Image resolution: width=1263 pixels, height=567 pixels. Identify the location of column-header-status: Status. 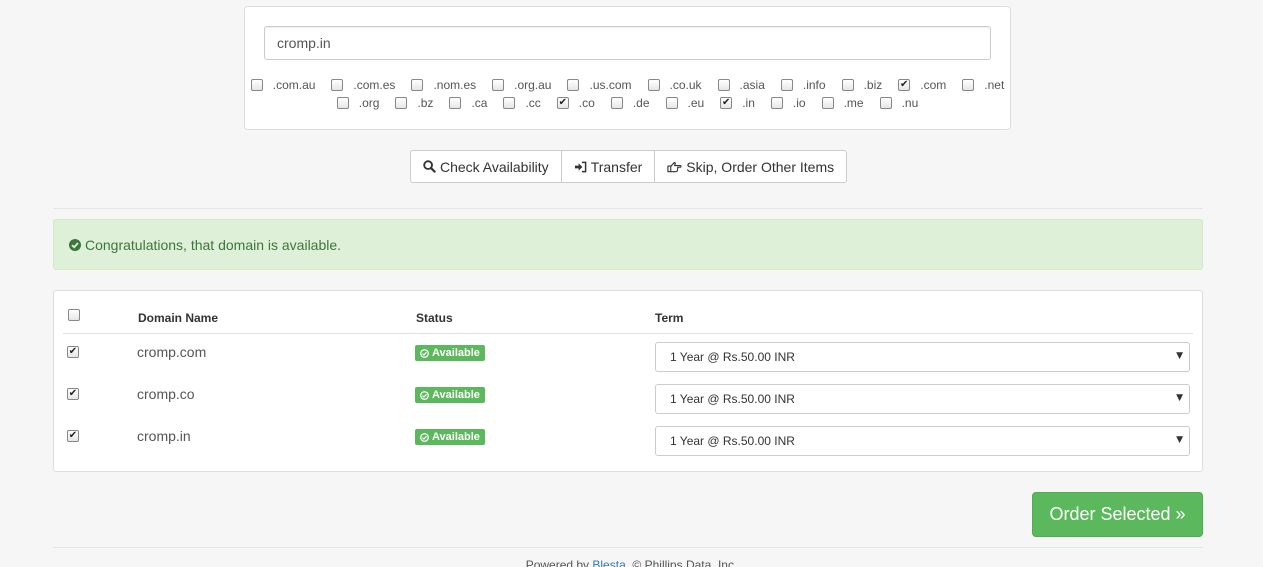
(434, 318).